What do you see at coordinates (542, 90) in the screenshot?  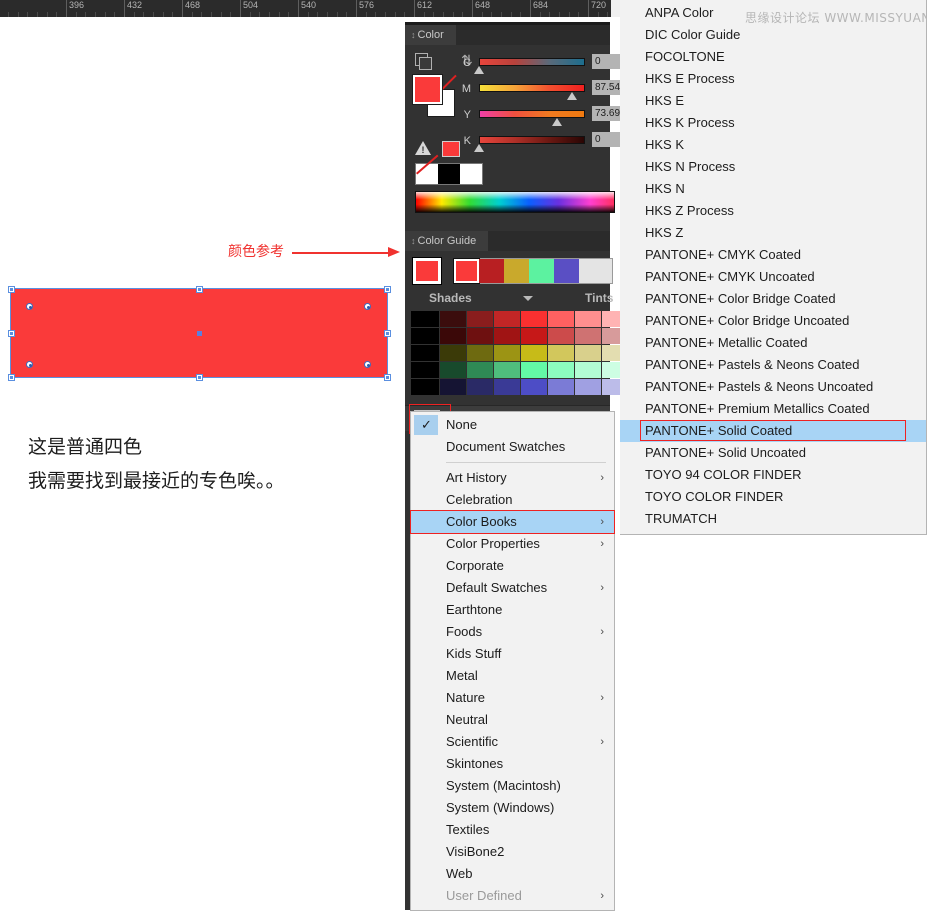 I see `slider-row-m: M 87.54` at bounding box center [542, 90].